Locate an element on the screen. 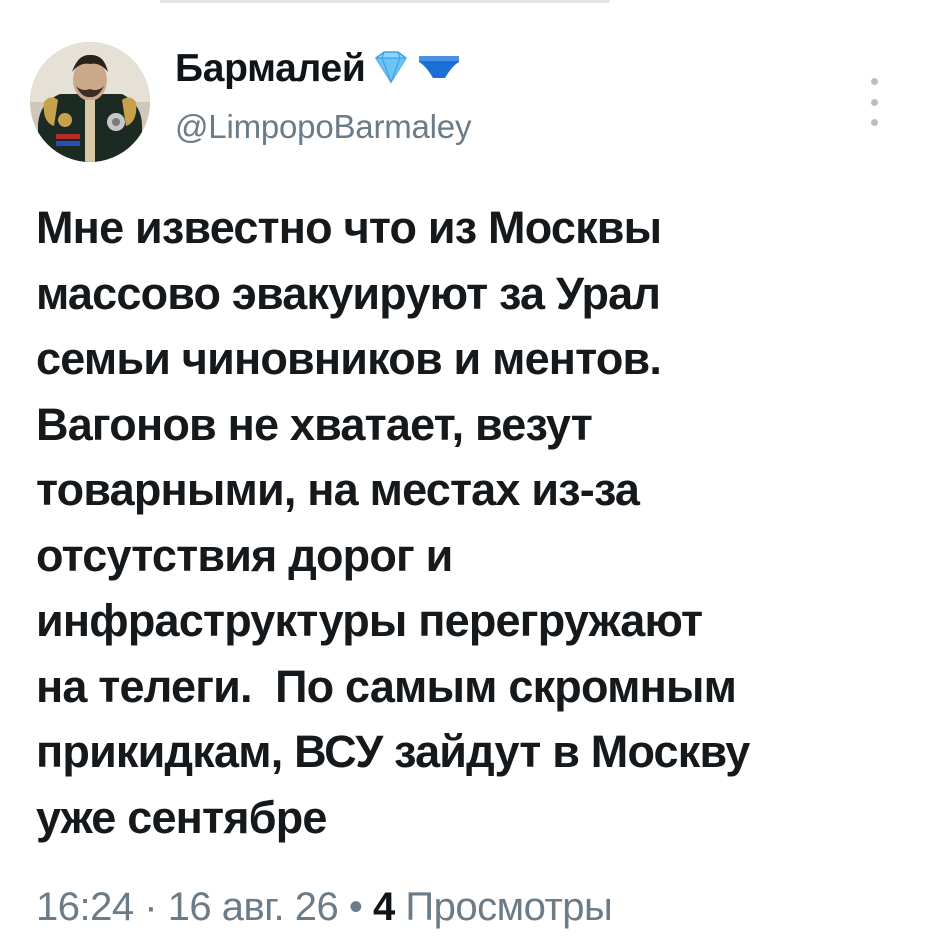  avatar is located at coordinates (90, 102).